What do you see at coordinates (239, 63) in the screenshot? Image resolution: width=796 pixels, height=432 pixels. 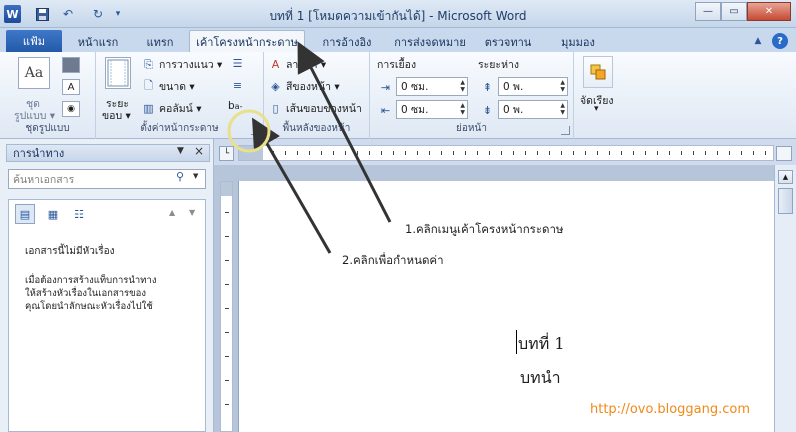 I see `breaks-button: ☰` at bounding box center [239, 63].